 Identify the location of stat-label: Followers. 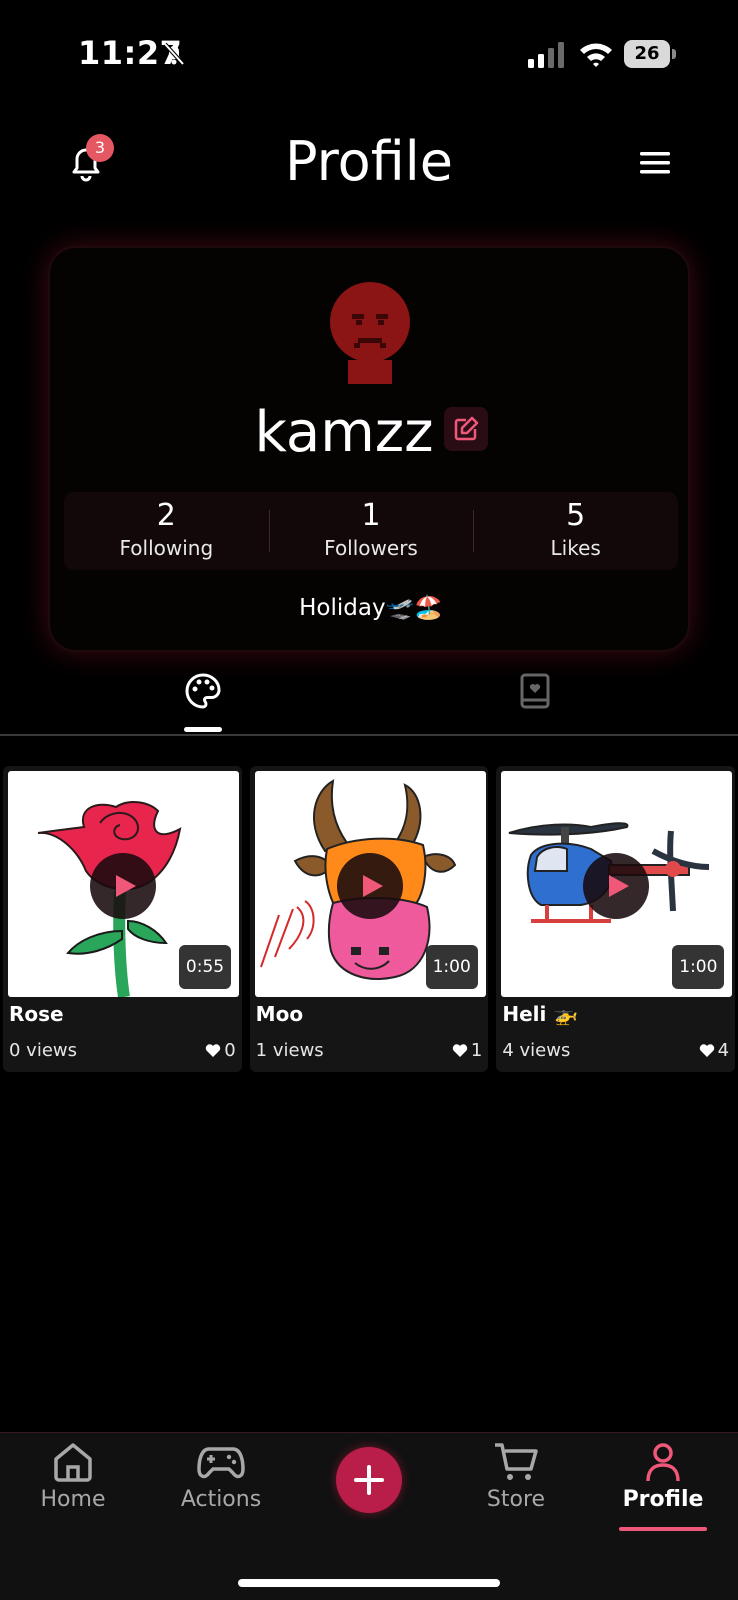
(371, 548).